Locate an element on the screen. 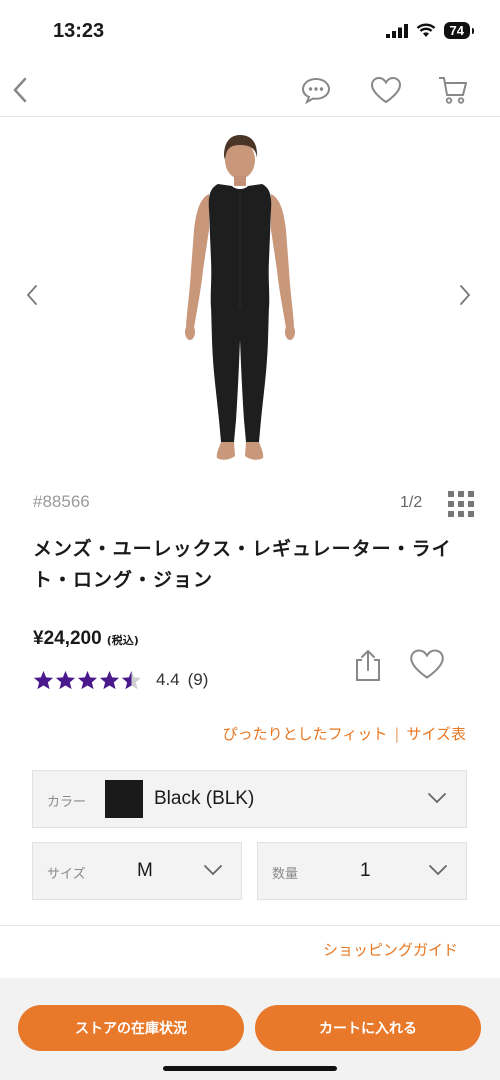  back-icon is located at coordinates (20, 90).